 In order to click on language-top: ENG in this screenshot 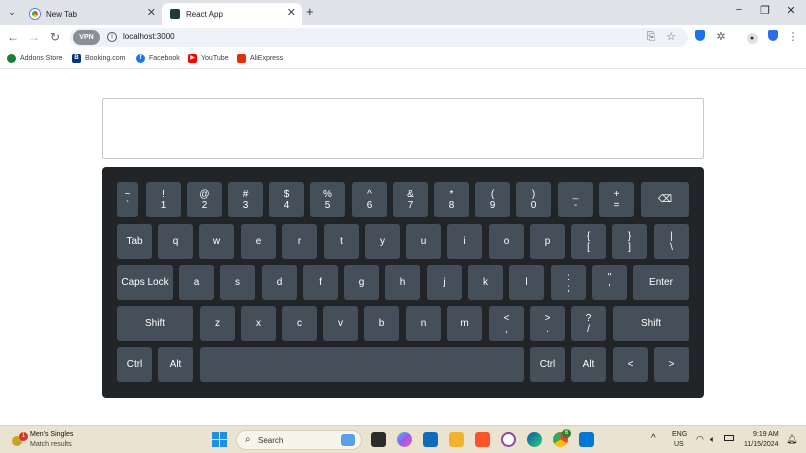, I will do `click(679, 434)`.